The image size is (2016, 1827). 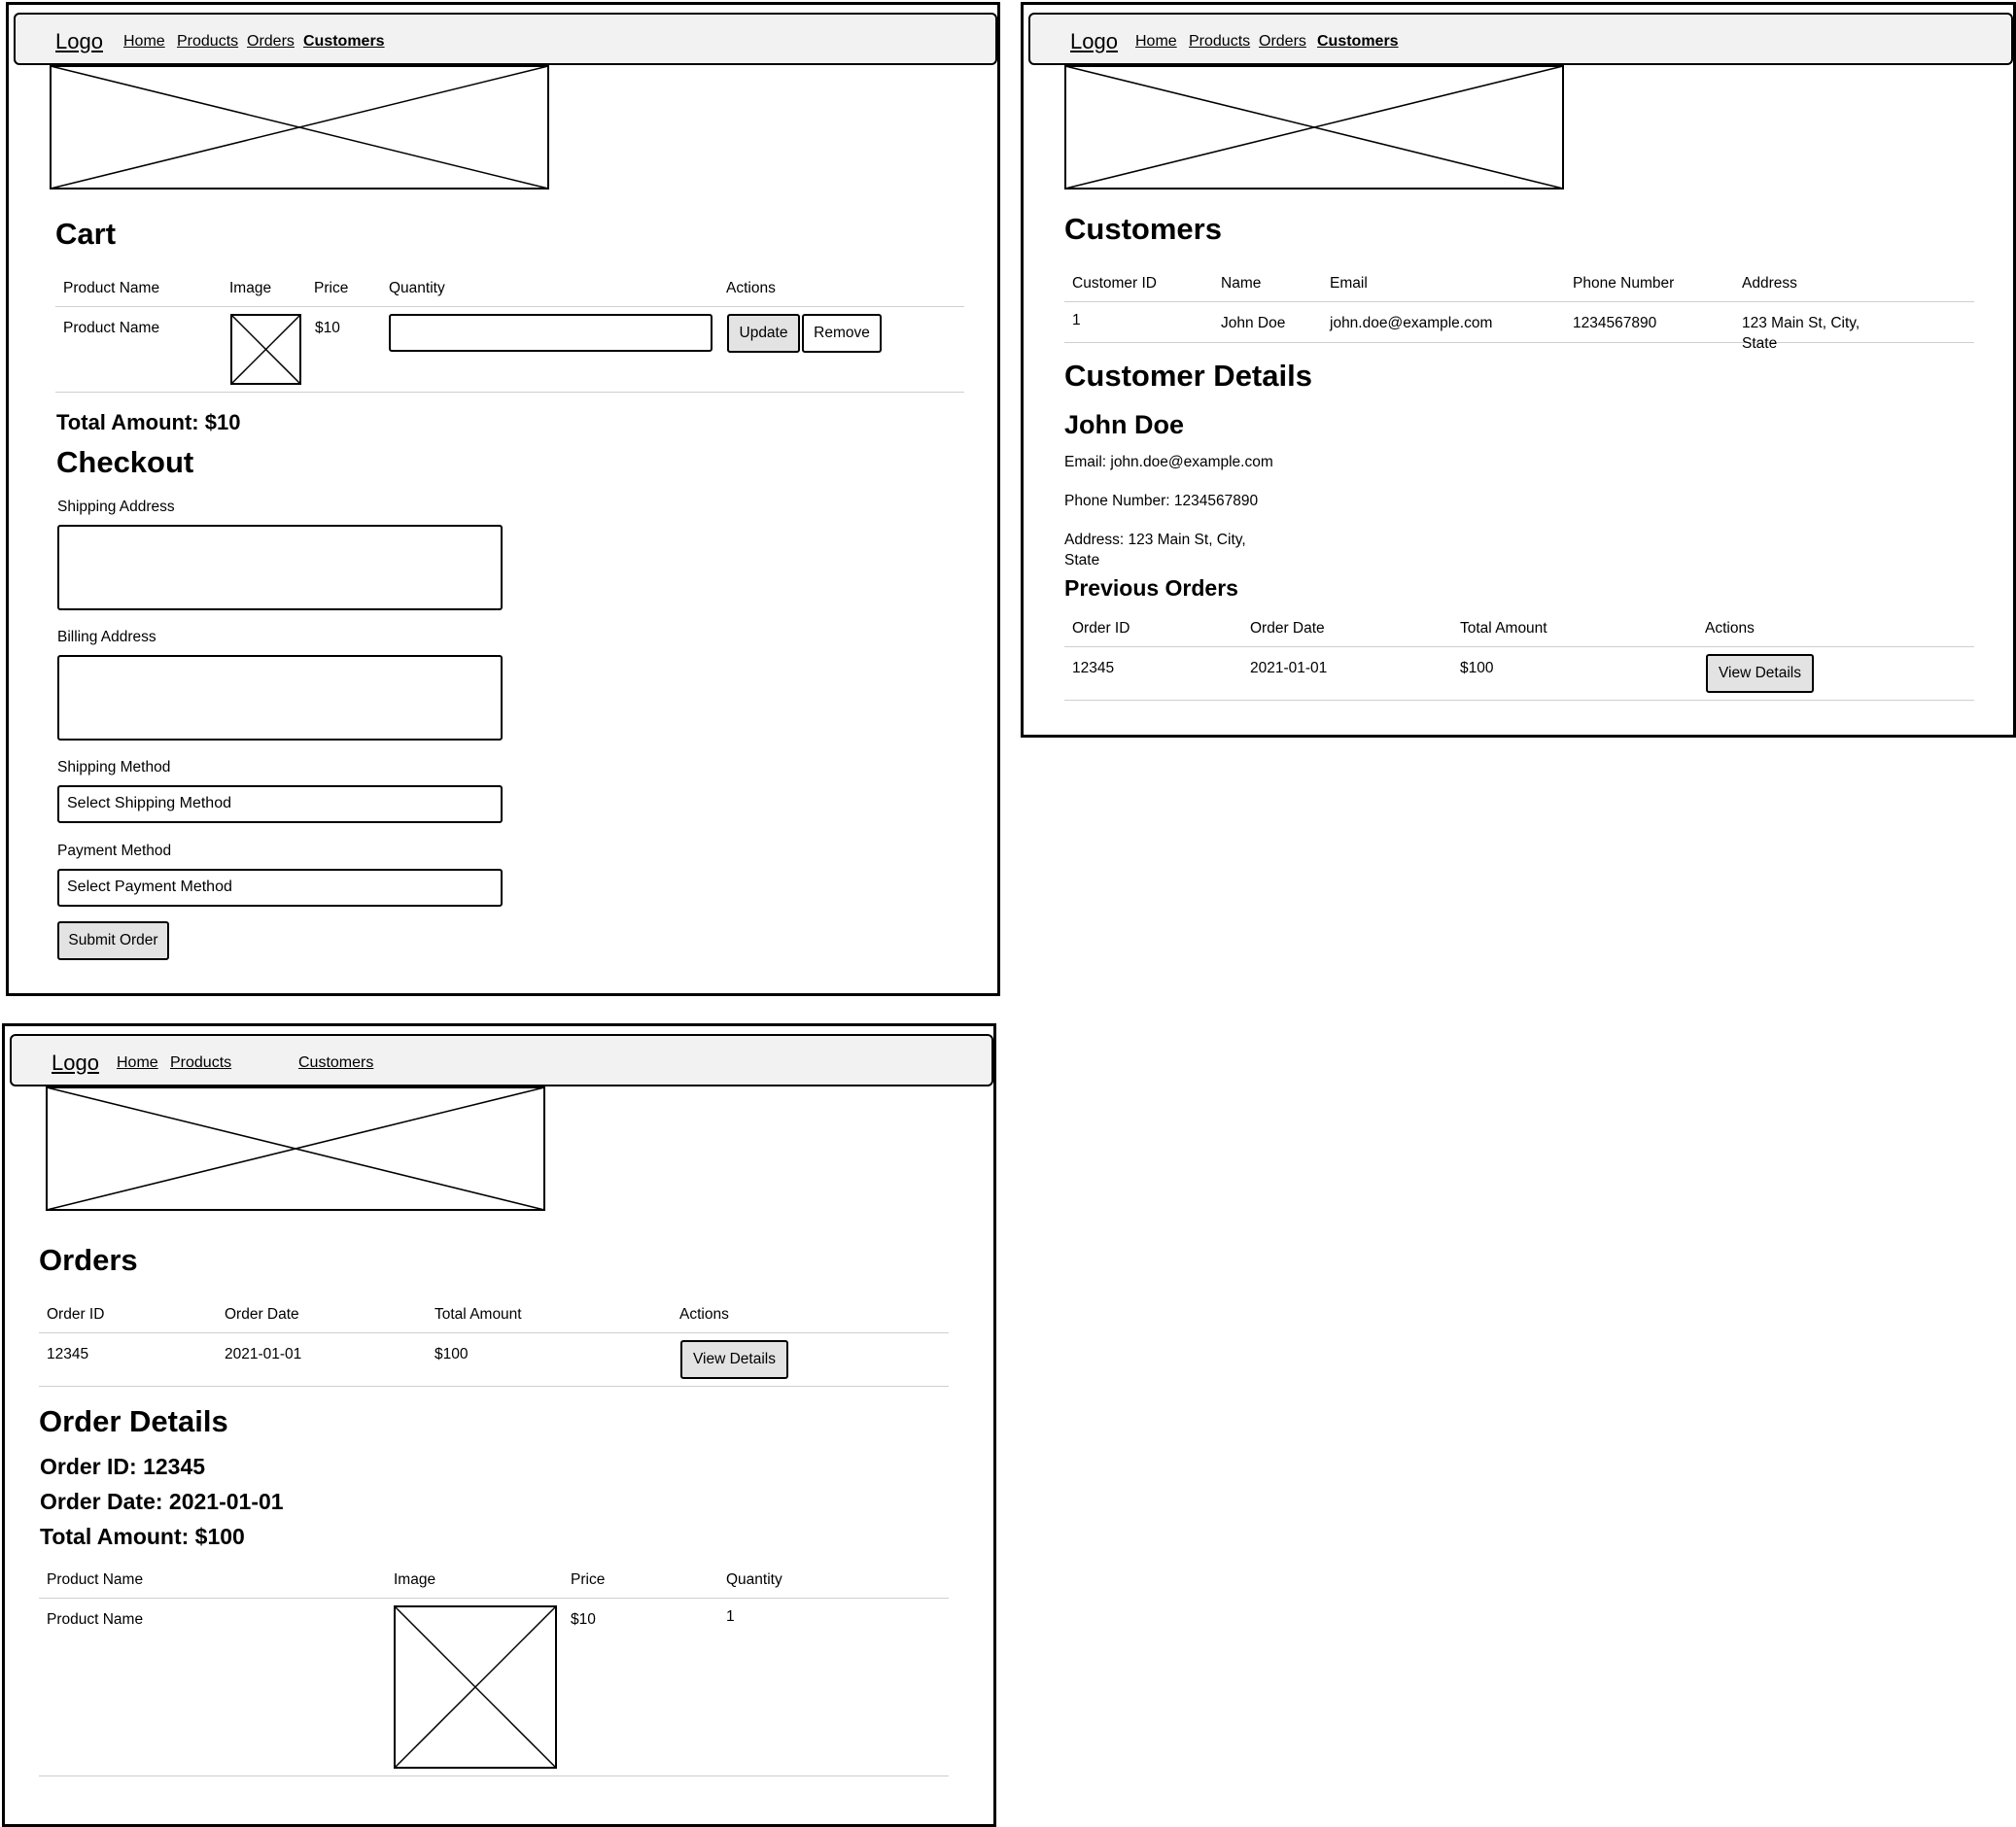 I want to click on customer-details-address-line1: Address: 123 Main St, City,, so click(x=1155, y=540).